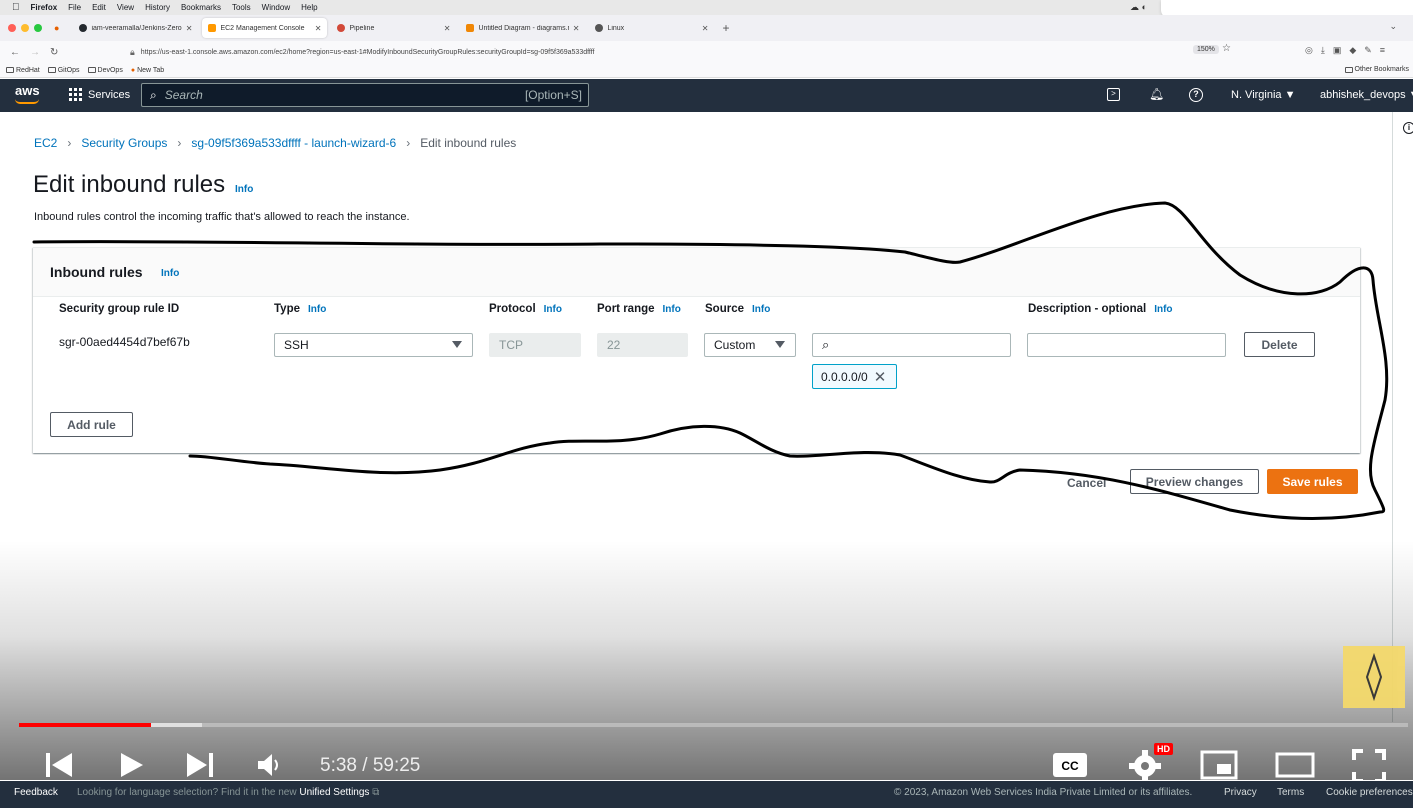 The image size is (1413, 808). Describe the element at coordinates (672, 309) in the screenshot. I see `port-info-link: Info` at that location.